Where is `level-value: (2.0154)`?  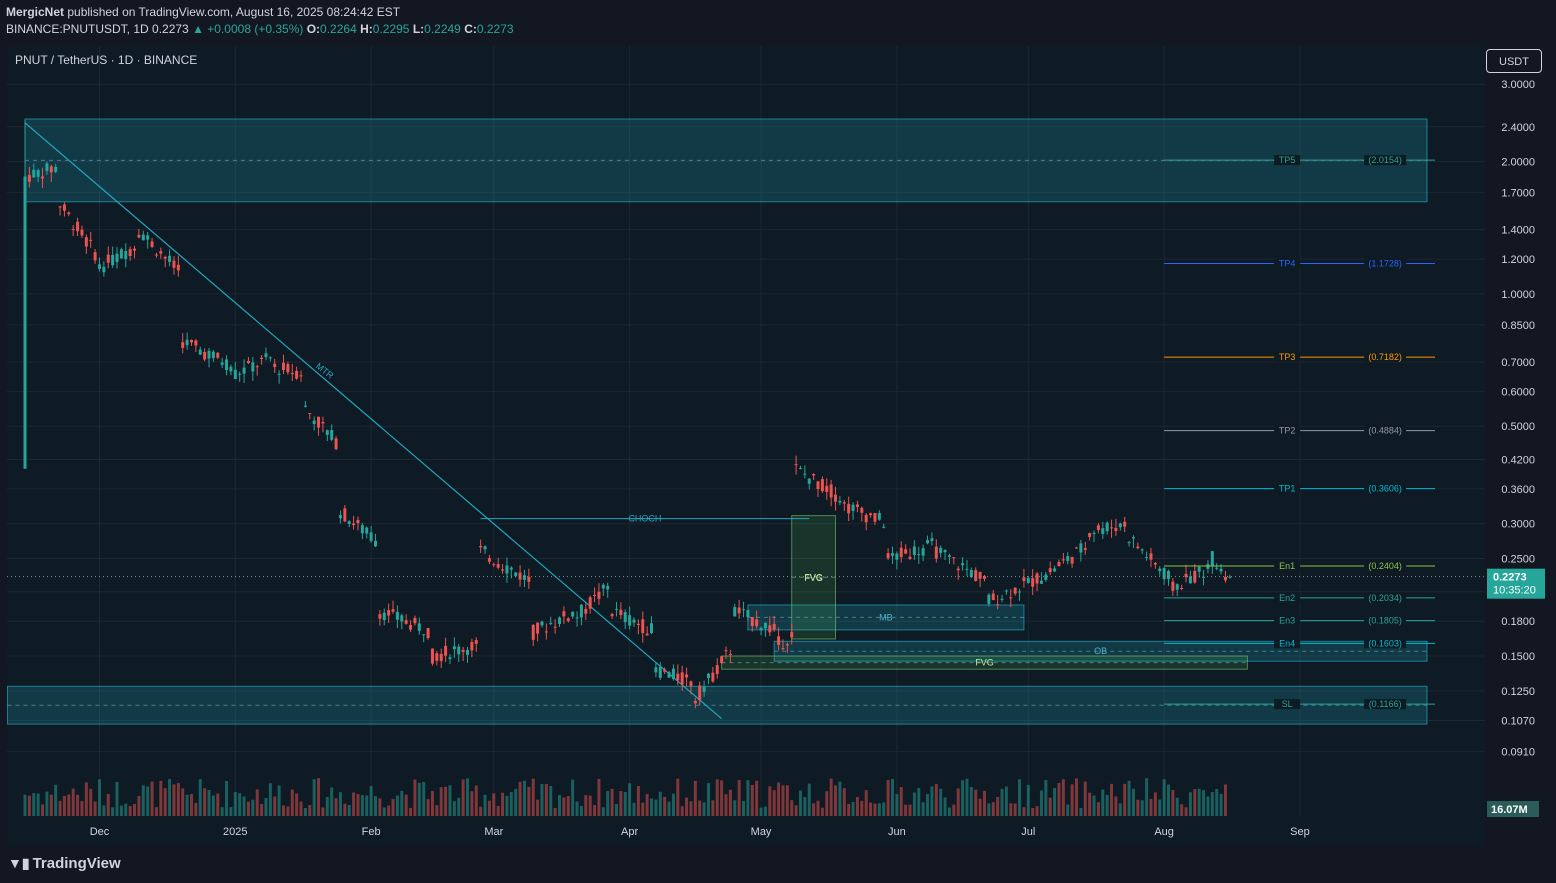 level-value: (2.0154) is located at coordinates (1385, 160).